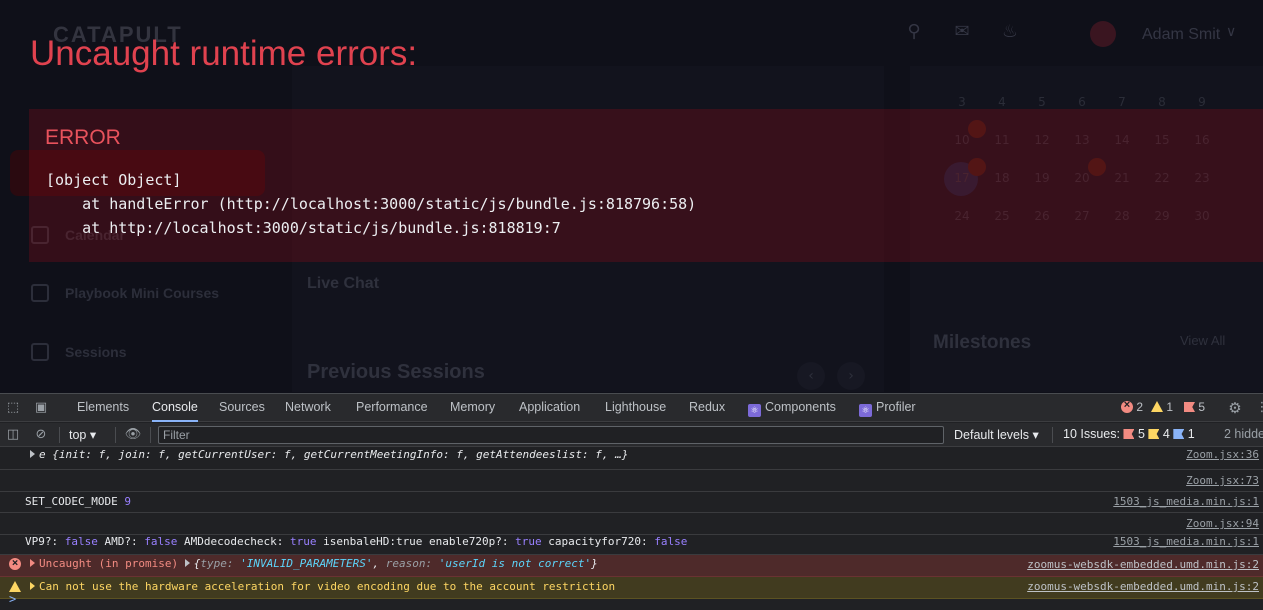  What do you see at coordinates (32, 454) in the screenshot?
I see `expand-triangle-icon` at bounding box center [32, 454].